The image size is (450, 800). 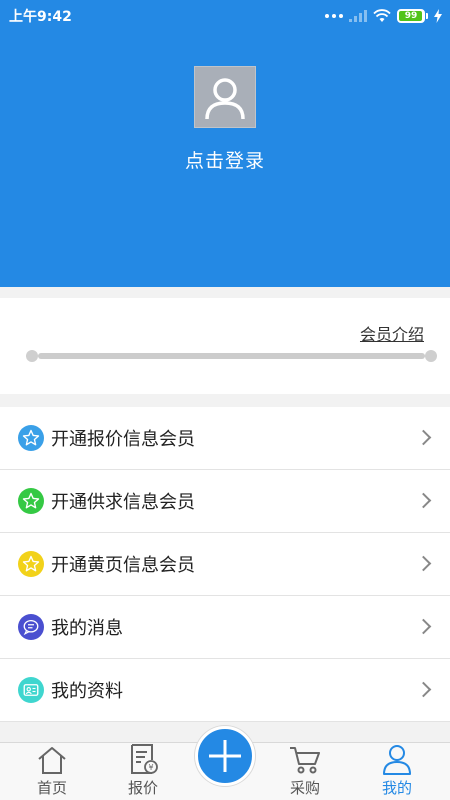 I want to click on menu-item-label: 开通报价信息会员, so click(x=123, y=439).